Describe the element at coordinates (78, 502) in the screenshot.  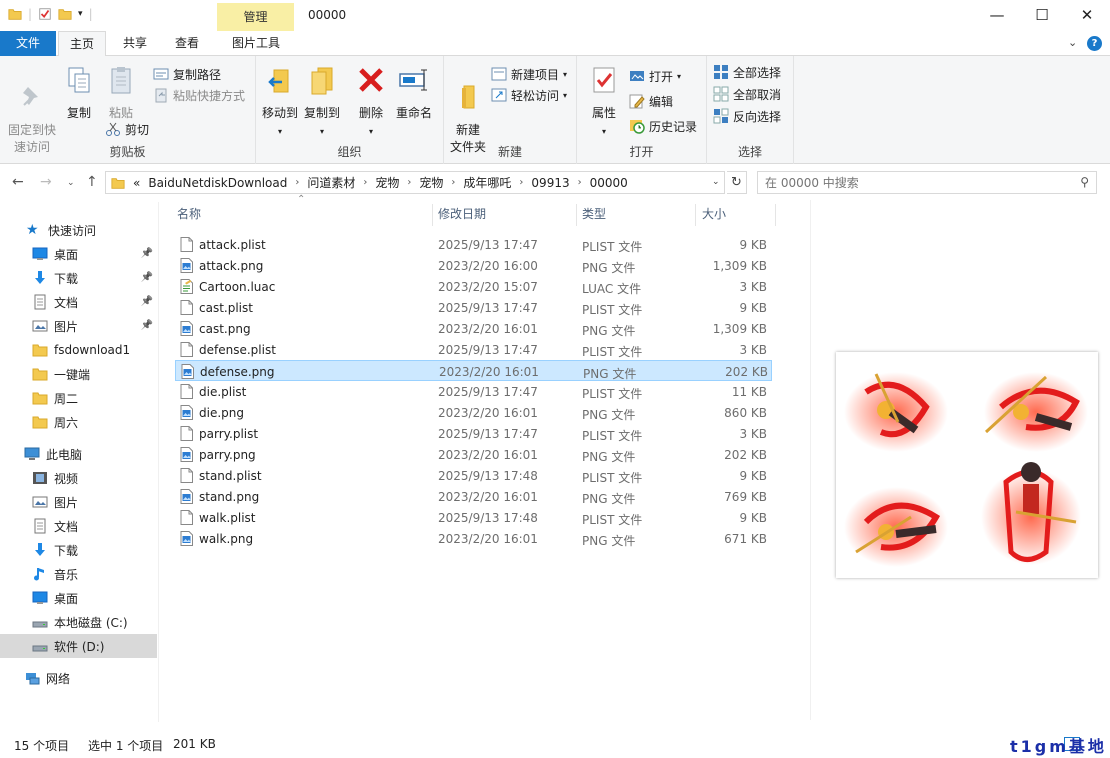
I see `nav-pc-item: 图片` at that location.